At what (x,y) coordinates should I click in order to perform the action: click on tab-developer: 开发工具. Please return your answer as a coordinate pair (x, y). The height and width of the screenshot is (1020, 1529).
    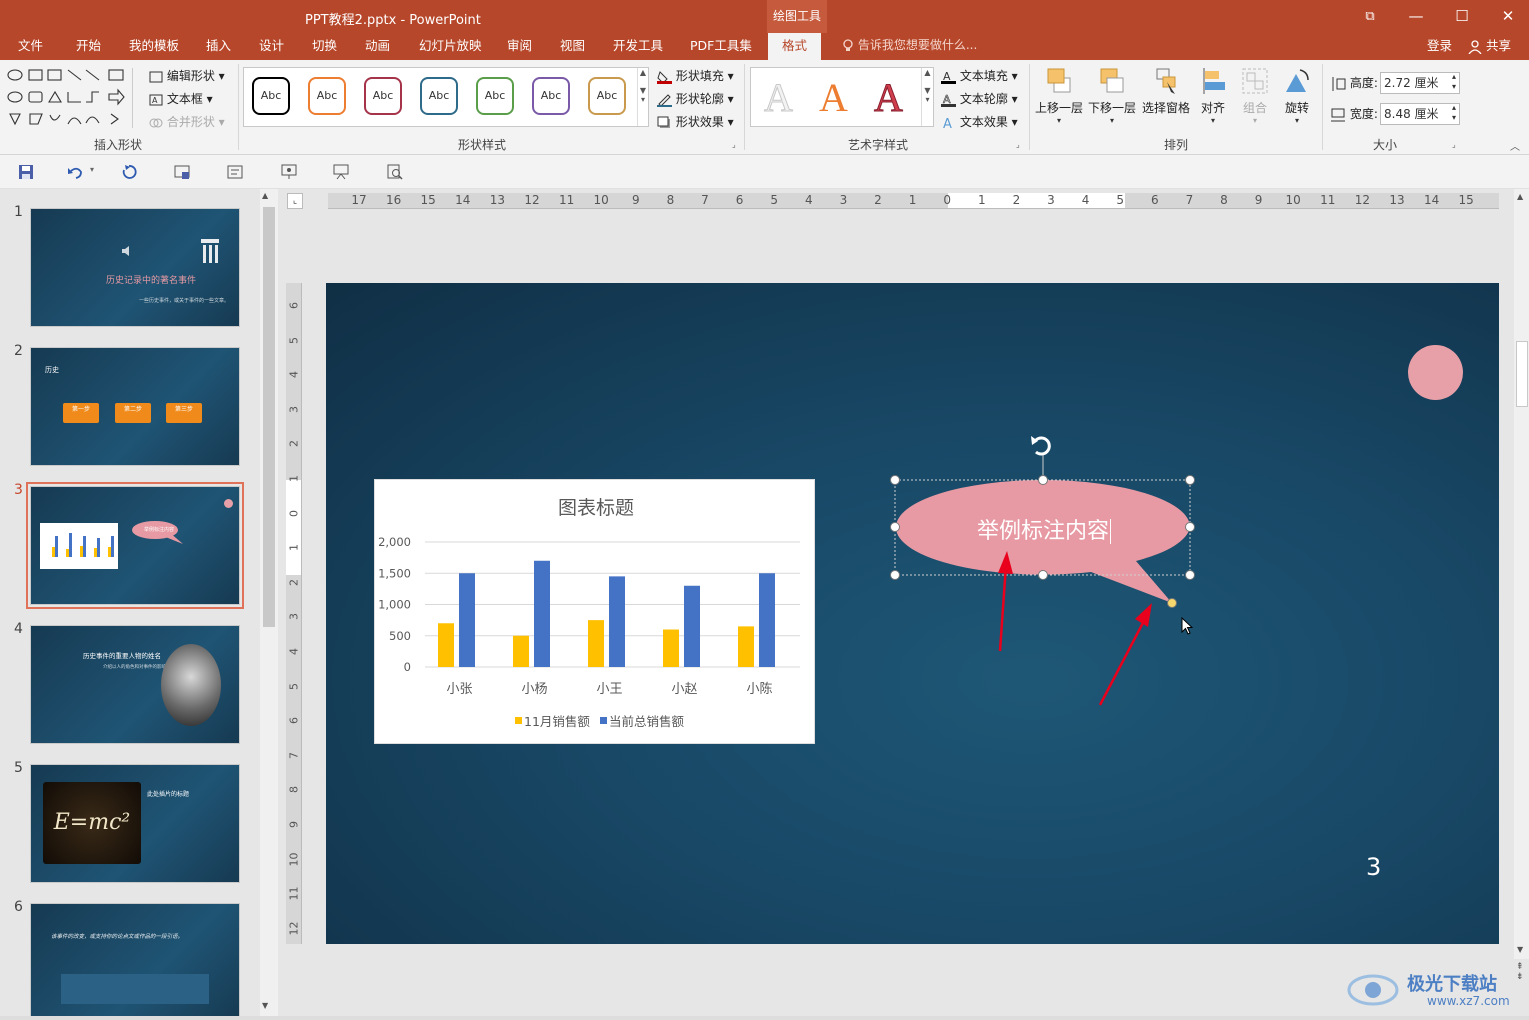
    Looking at the image, I should click on (638, 46).